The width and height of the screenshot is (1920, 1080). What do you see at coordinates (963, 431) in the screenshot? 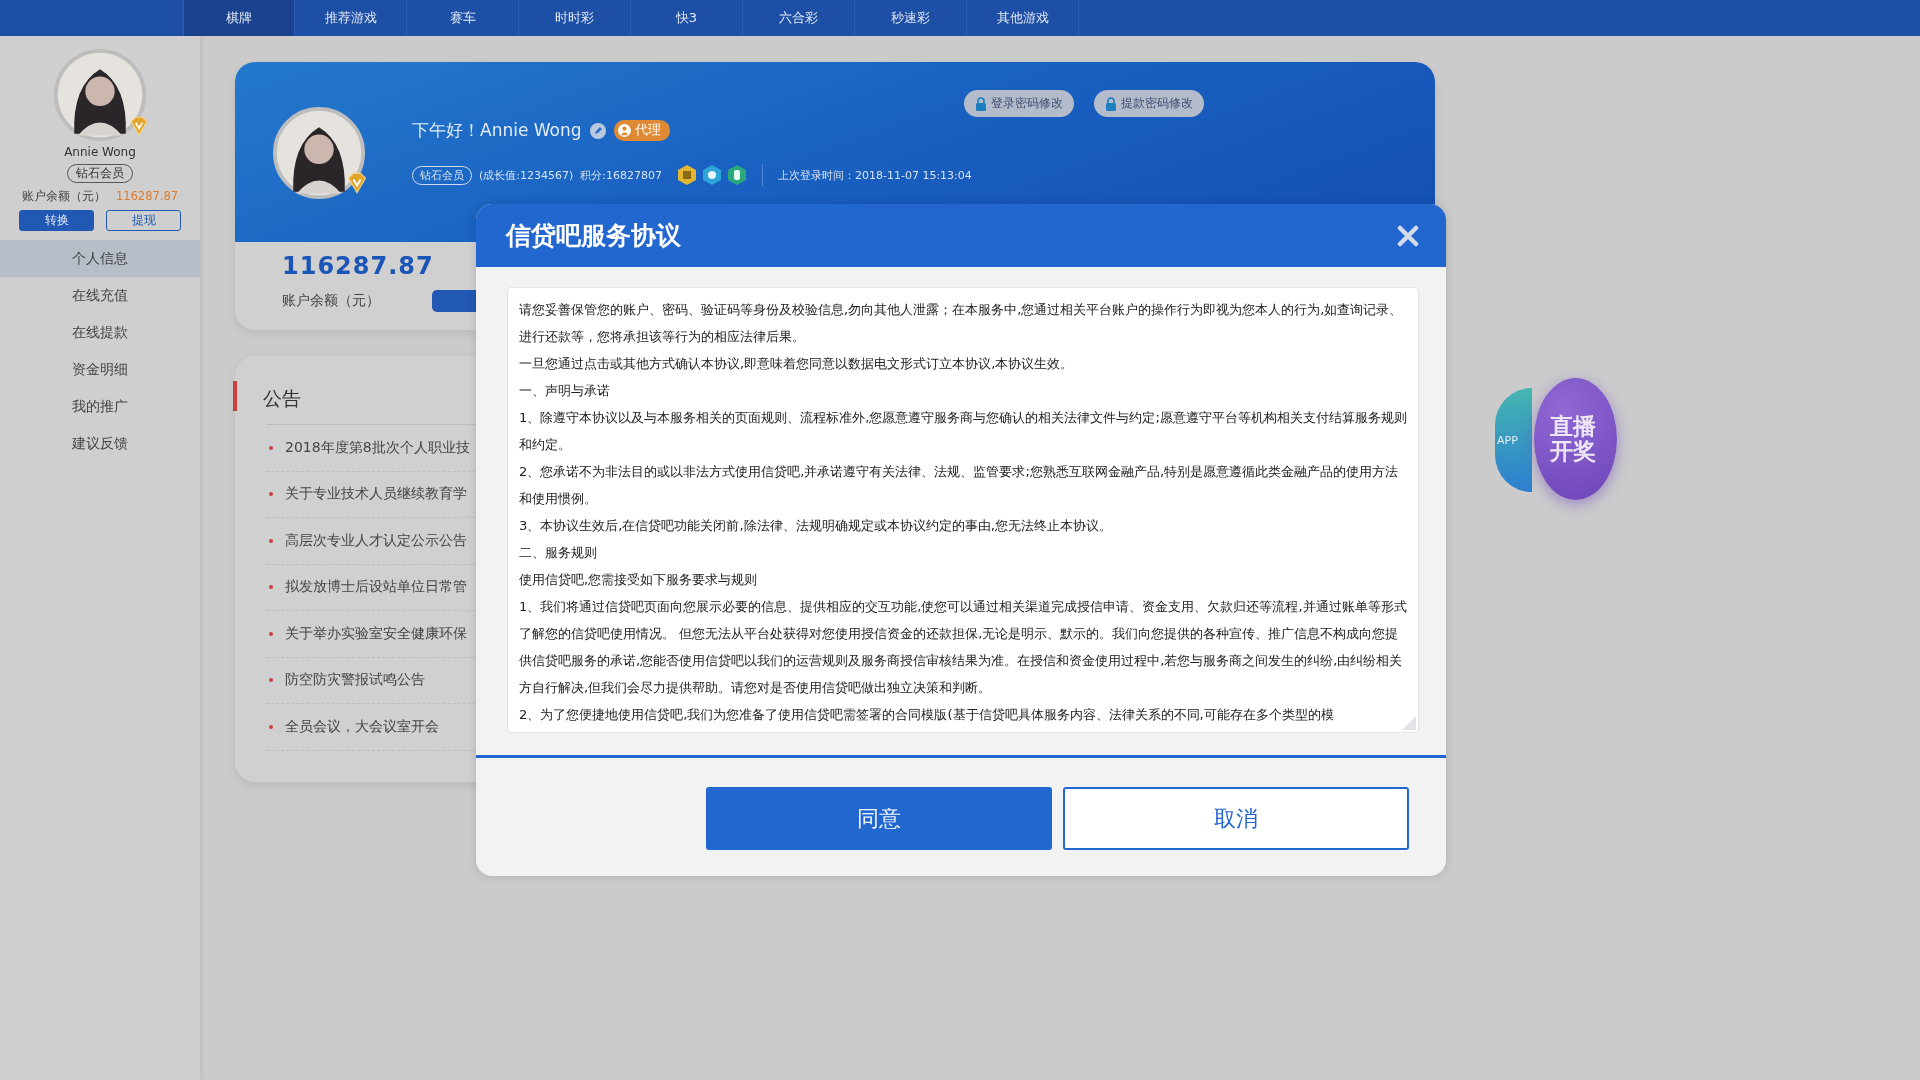
I see `agreement-paragraph: 1、除遵守本协议以及与本服务相关的页面规则、流程标准外,您愿意遵守服务商与您确认的相关法律文件与约定;愿意遵守平台等机构相关支付结算服务规则和约定。` at bounding box center [963, 431].